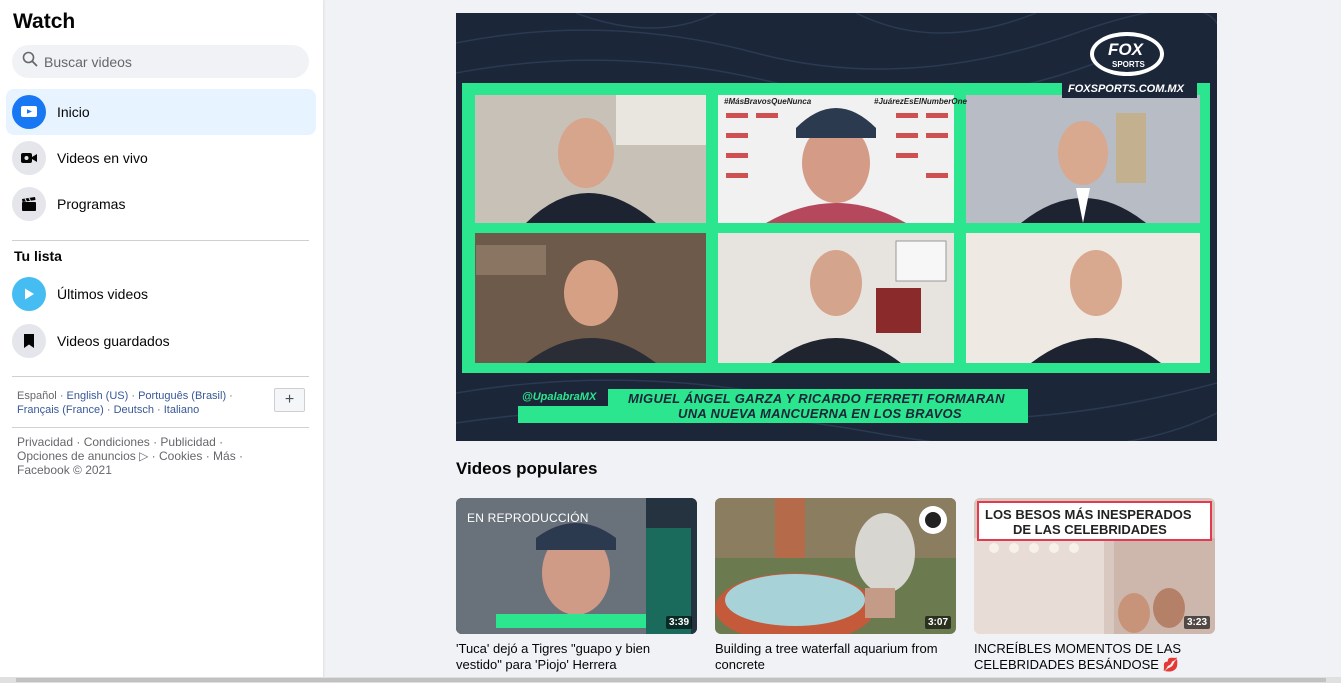  What do you see at coordinates (181, 410) in the screenshot?
I see `language-link: Italiano` at bounding box center [181, 410].